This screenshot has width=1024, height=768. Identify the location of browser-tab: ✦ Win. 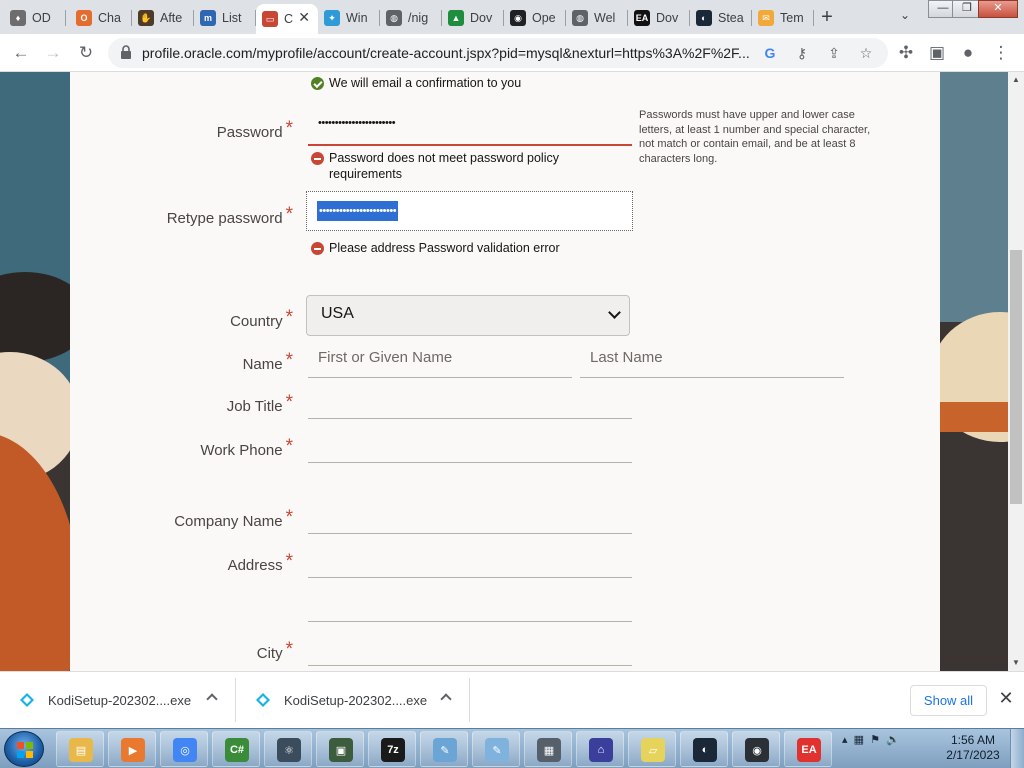
(349, 18).